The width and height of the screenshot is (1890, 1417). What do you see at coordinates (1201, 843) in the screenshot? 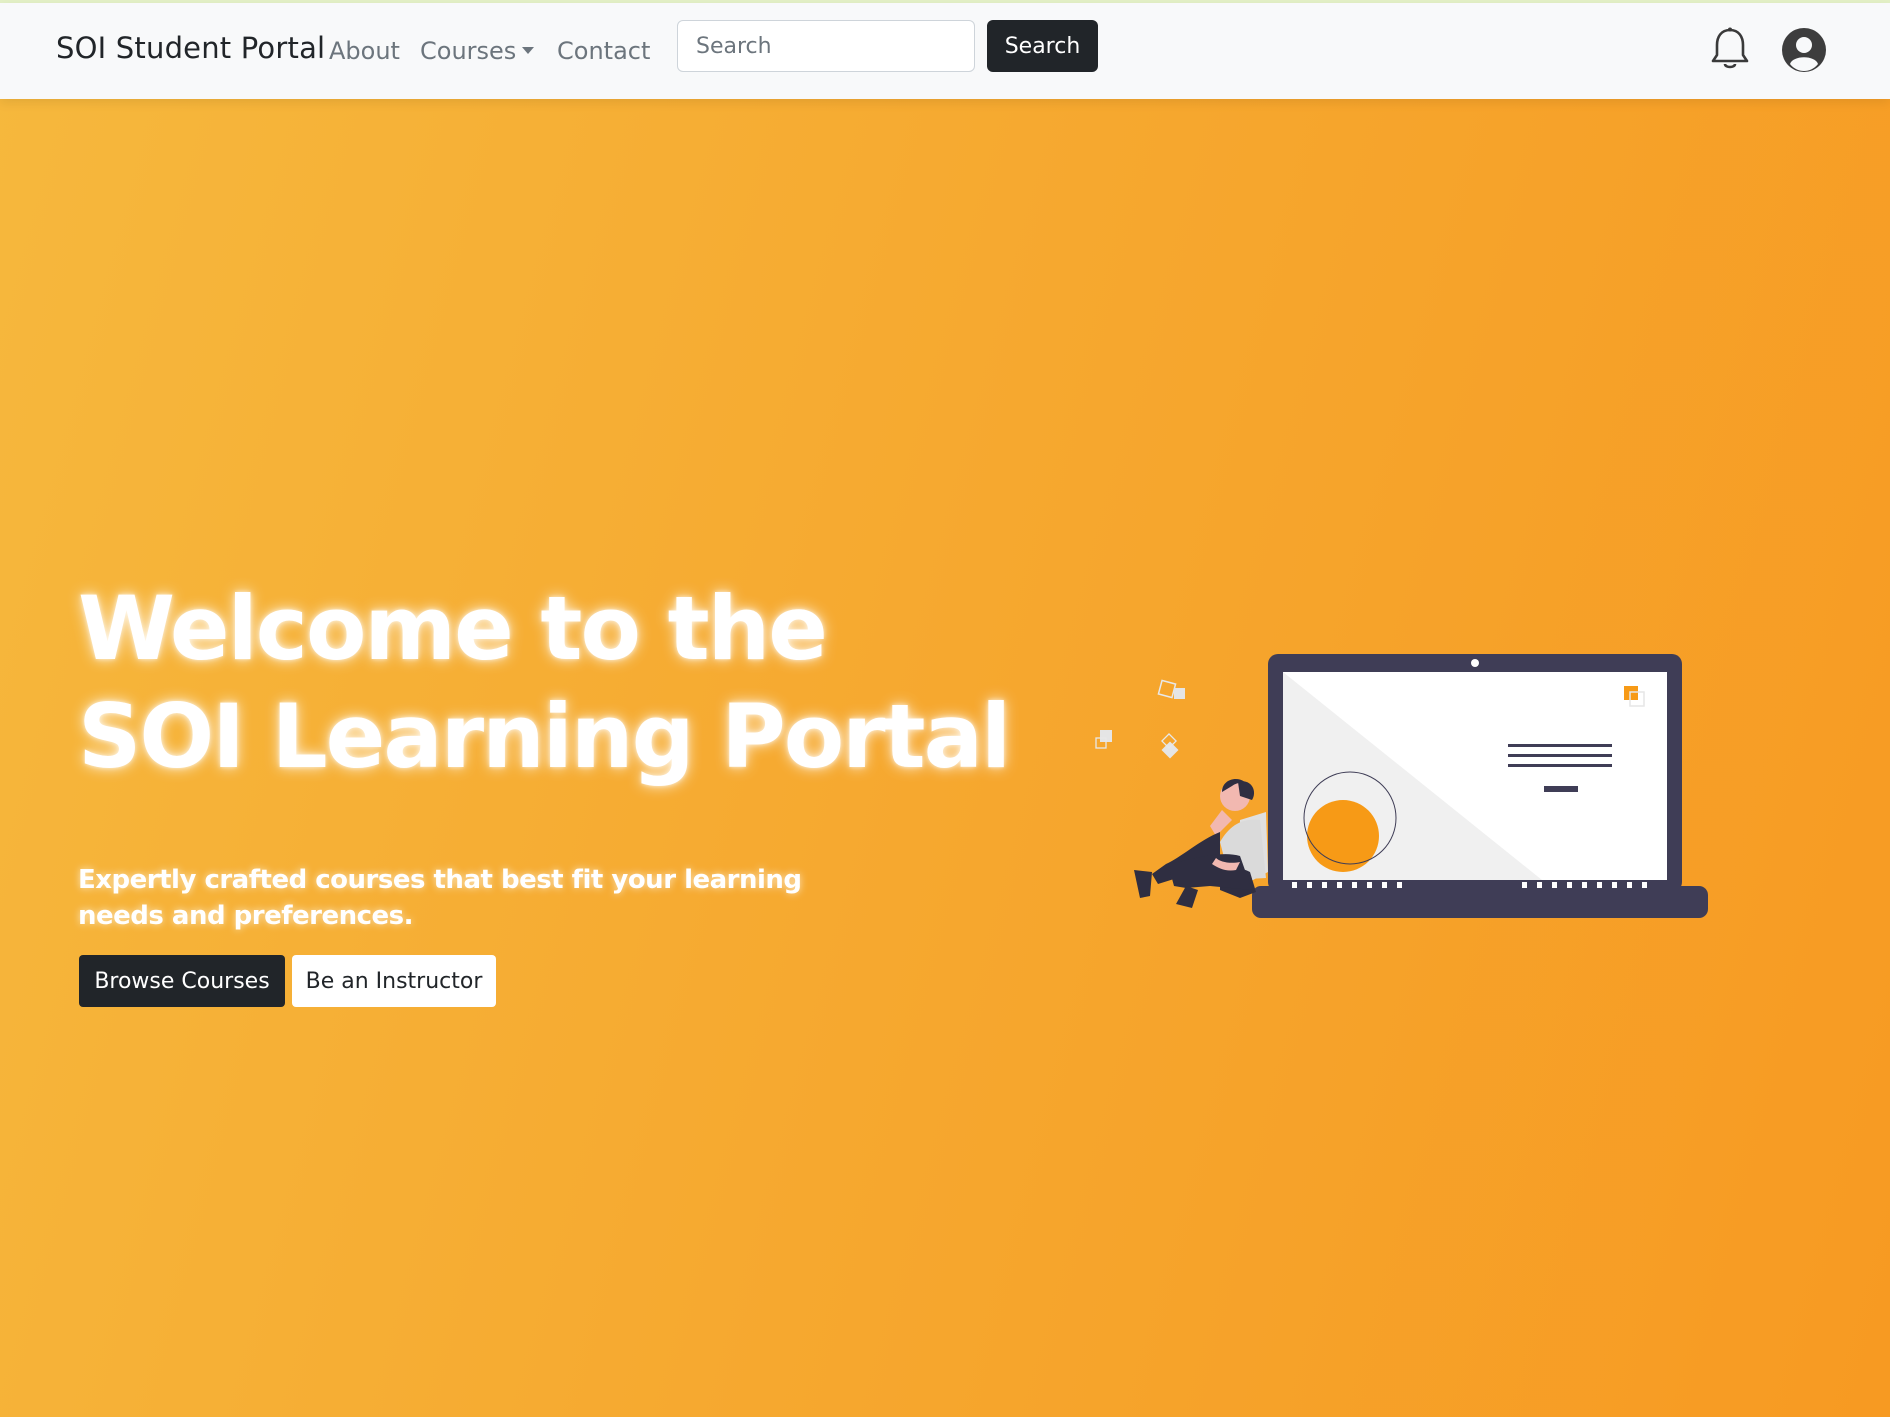
I see `person-illustration` at bounding box center [1201, 843].